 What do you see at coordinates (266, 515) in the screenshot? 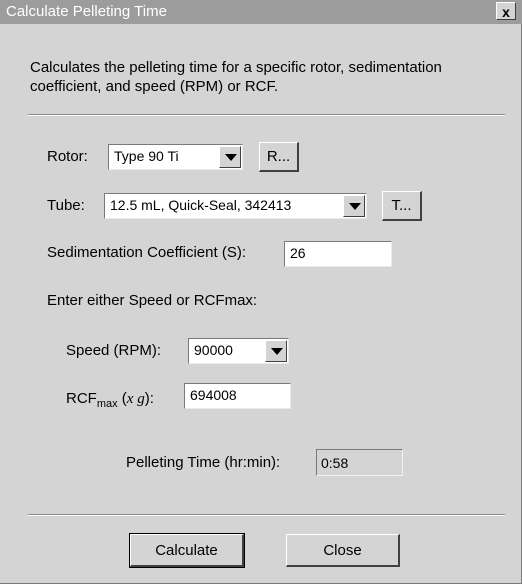
I see `bottom-divider` at bounding box center [266, 515].